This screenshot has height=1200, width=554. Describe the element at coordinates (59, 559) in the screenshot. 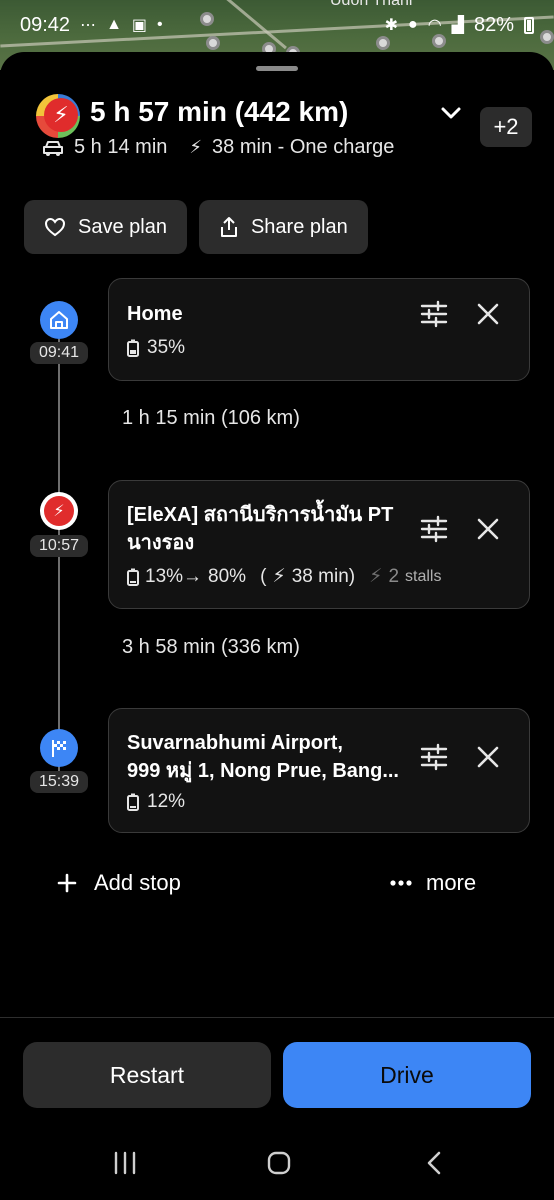

I see `route-timeline-line` at that location.